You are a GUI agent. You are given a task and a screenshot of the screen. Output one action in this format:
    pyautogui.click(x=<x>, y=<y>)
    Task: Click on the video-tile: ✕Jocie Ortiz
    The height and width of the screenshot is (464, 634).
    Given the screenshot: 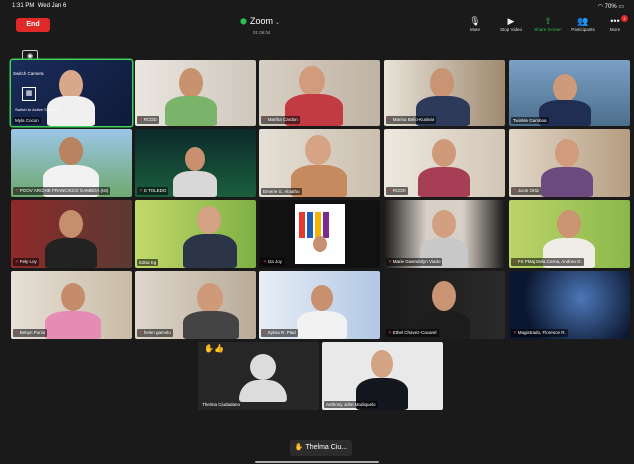 What is the action you would take?
    pyautogui.click(x=569, y=163)
    